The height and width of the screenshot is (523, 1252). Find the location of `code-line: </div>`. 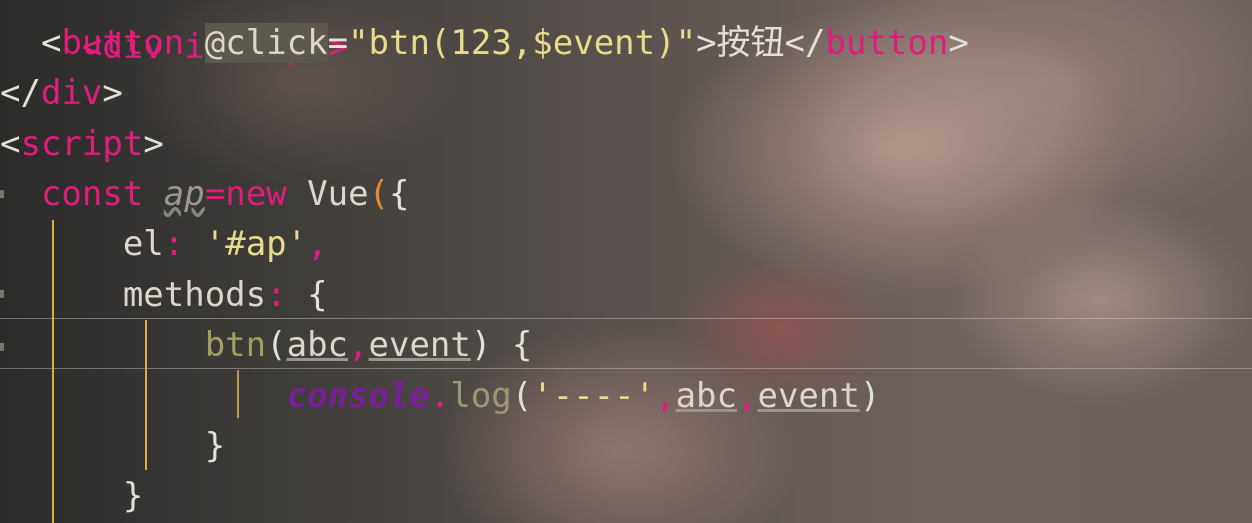

code-line: </div> is located at coordinates (61, 93).